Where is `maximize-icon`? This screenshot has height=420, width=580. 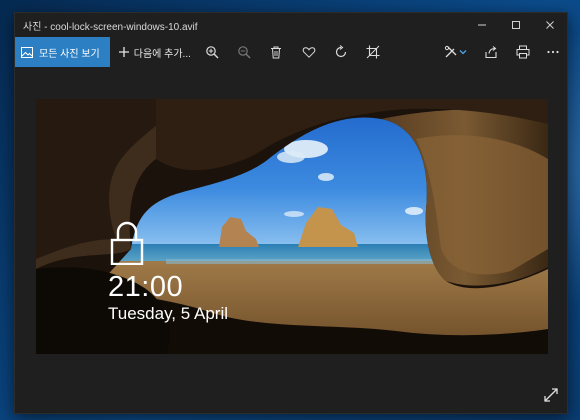 maximize-icon is located at coordinates (516, 25).